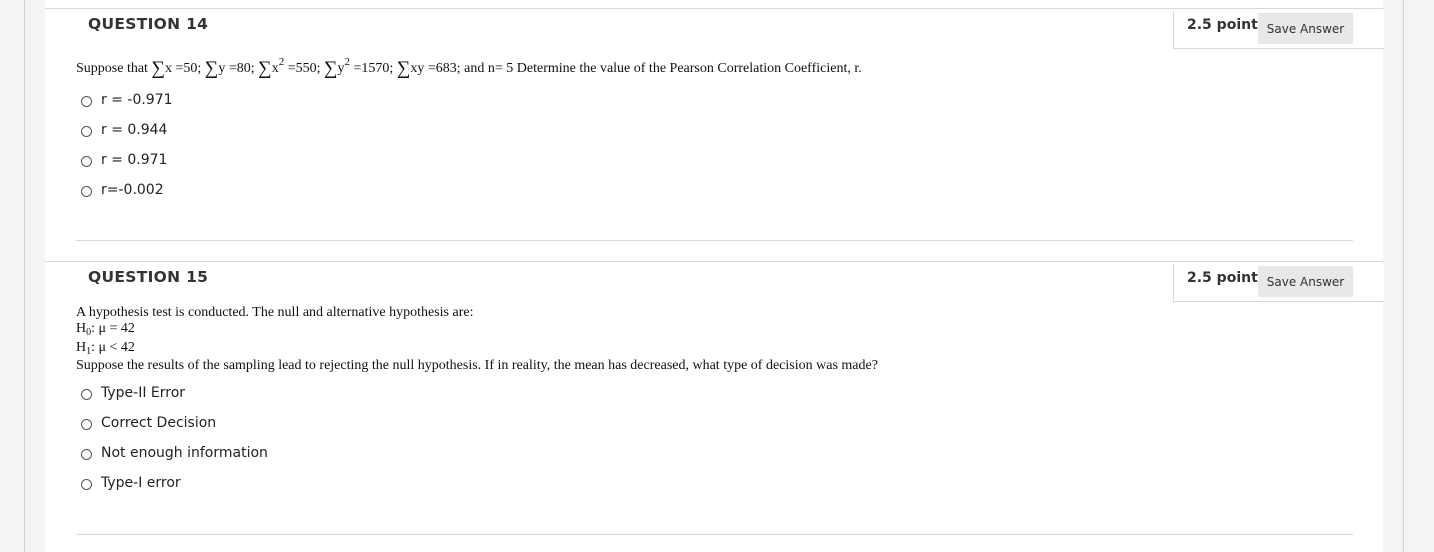  I want to click on option-label: r = 0.971, so click(134, 160).